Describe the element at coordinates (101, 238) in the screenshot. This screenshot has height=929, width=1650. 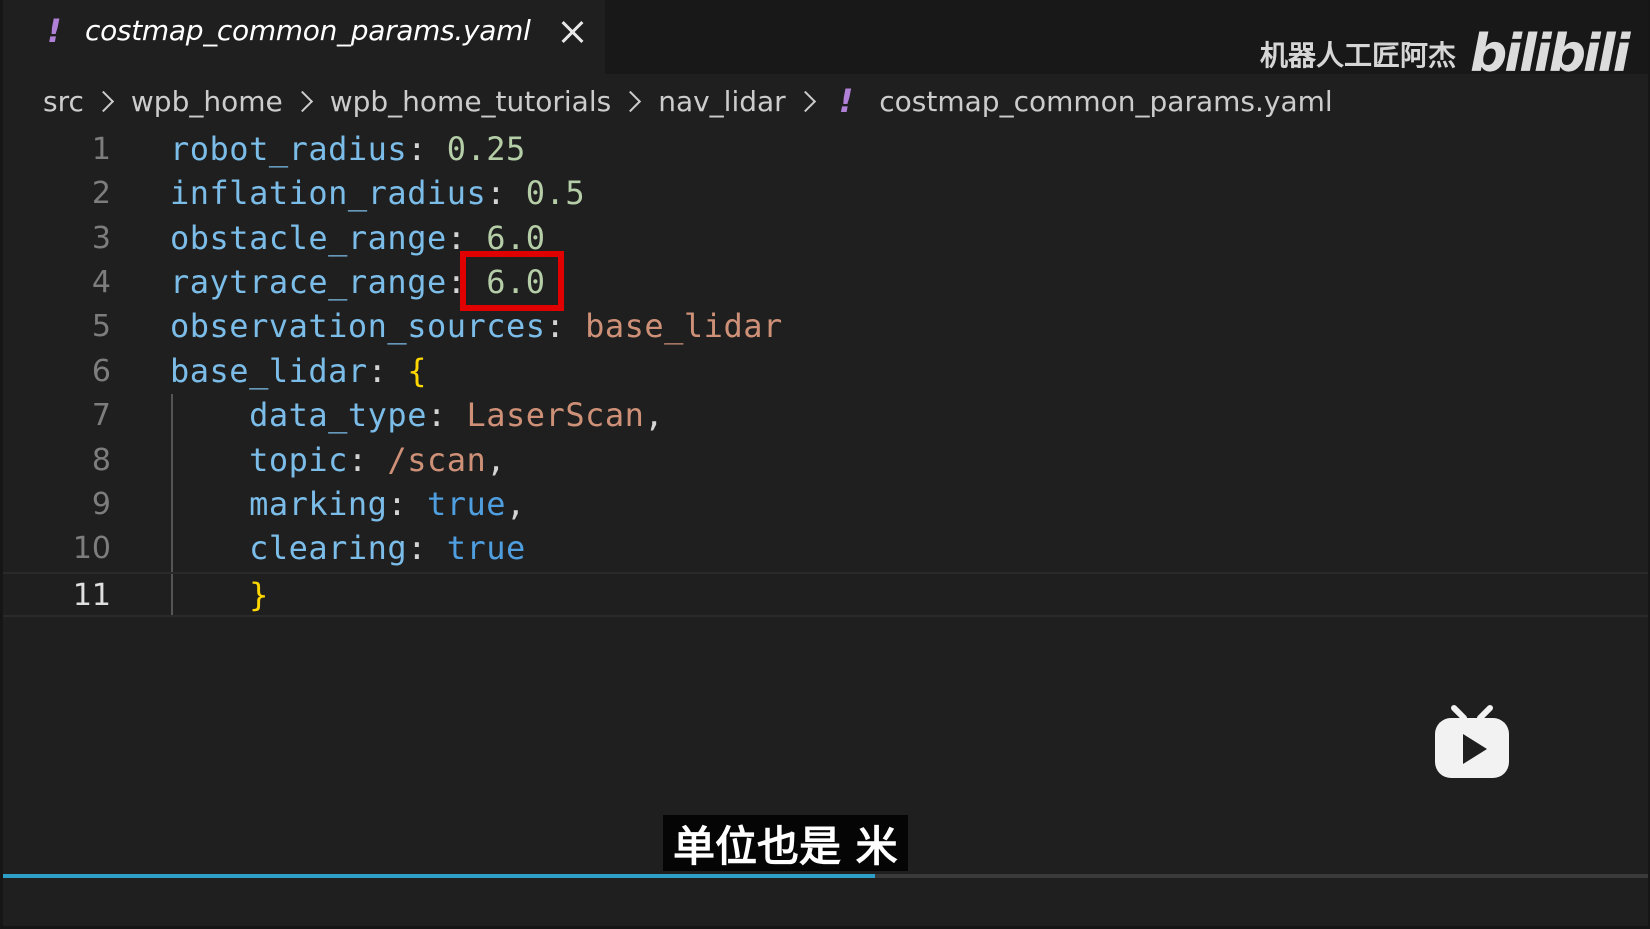
I see `line-number: 3` at that location.